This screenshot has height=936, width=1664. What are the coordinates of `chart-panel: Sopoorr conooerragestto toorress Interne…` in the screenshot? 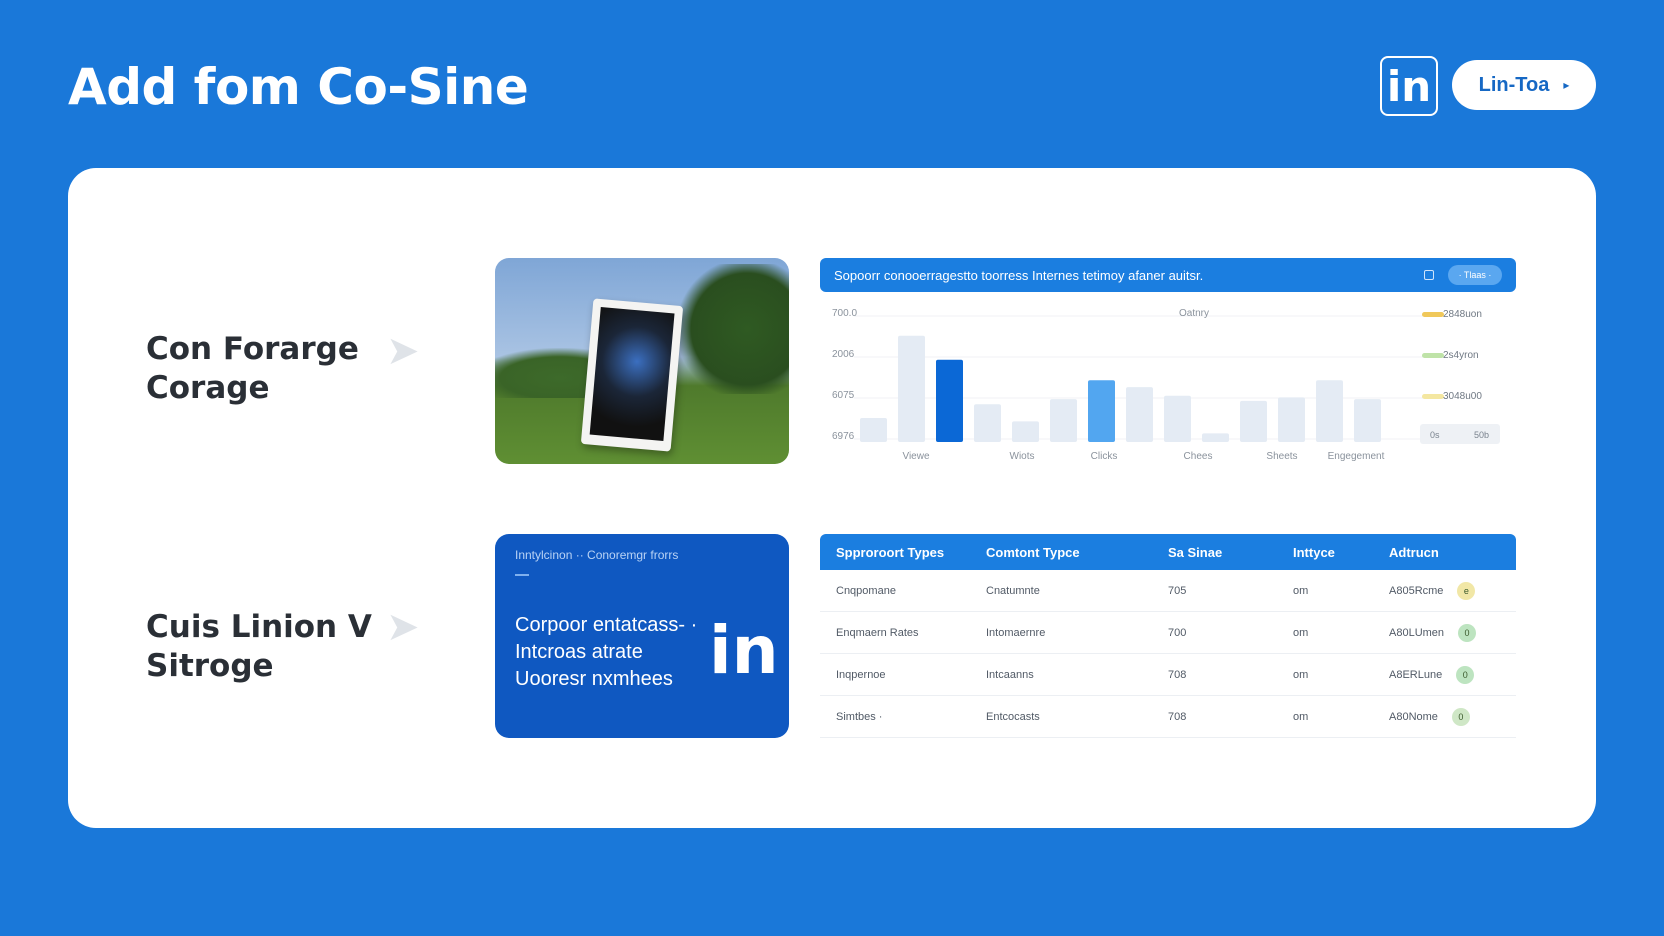 It's located at (1168, 368).